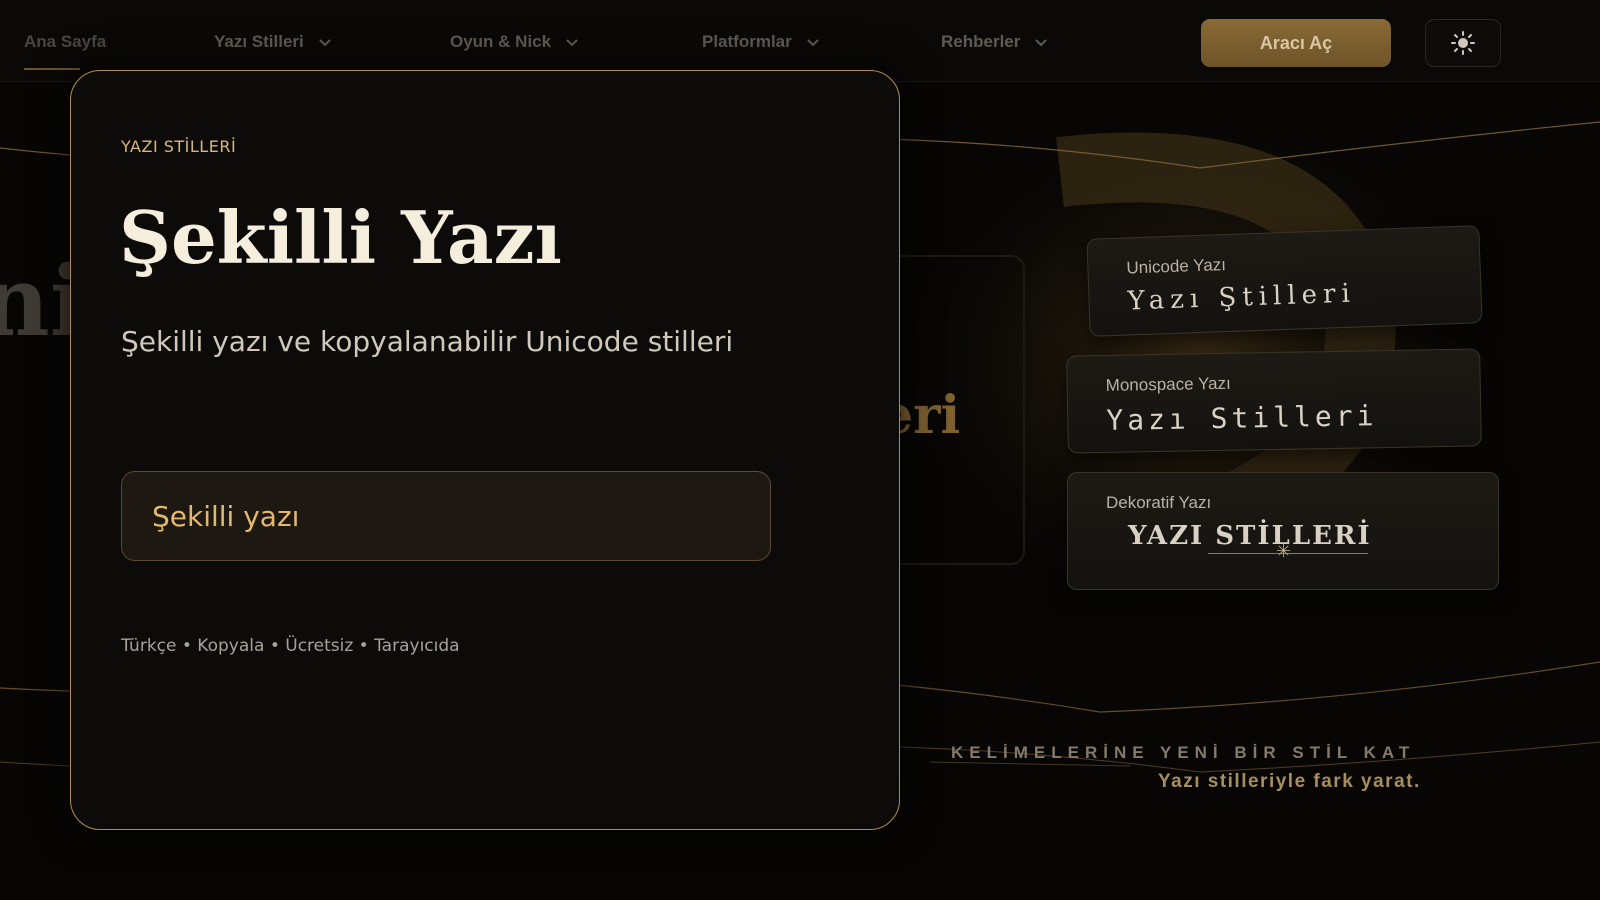 This screenshot has width=1600, height=900. What do you see at coordinates (1183, 752) in the screenshot?
I see `hero-tagline: KELİMELERİNE YENİ BİR STİL KAT` at bounding box center [1183, 752].